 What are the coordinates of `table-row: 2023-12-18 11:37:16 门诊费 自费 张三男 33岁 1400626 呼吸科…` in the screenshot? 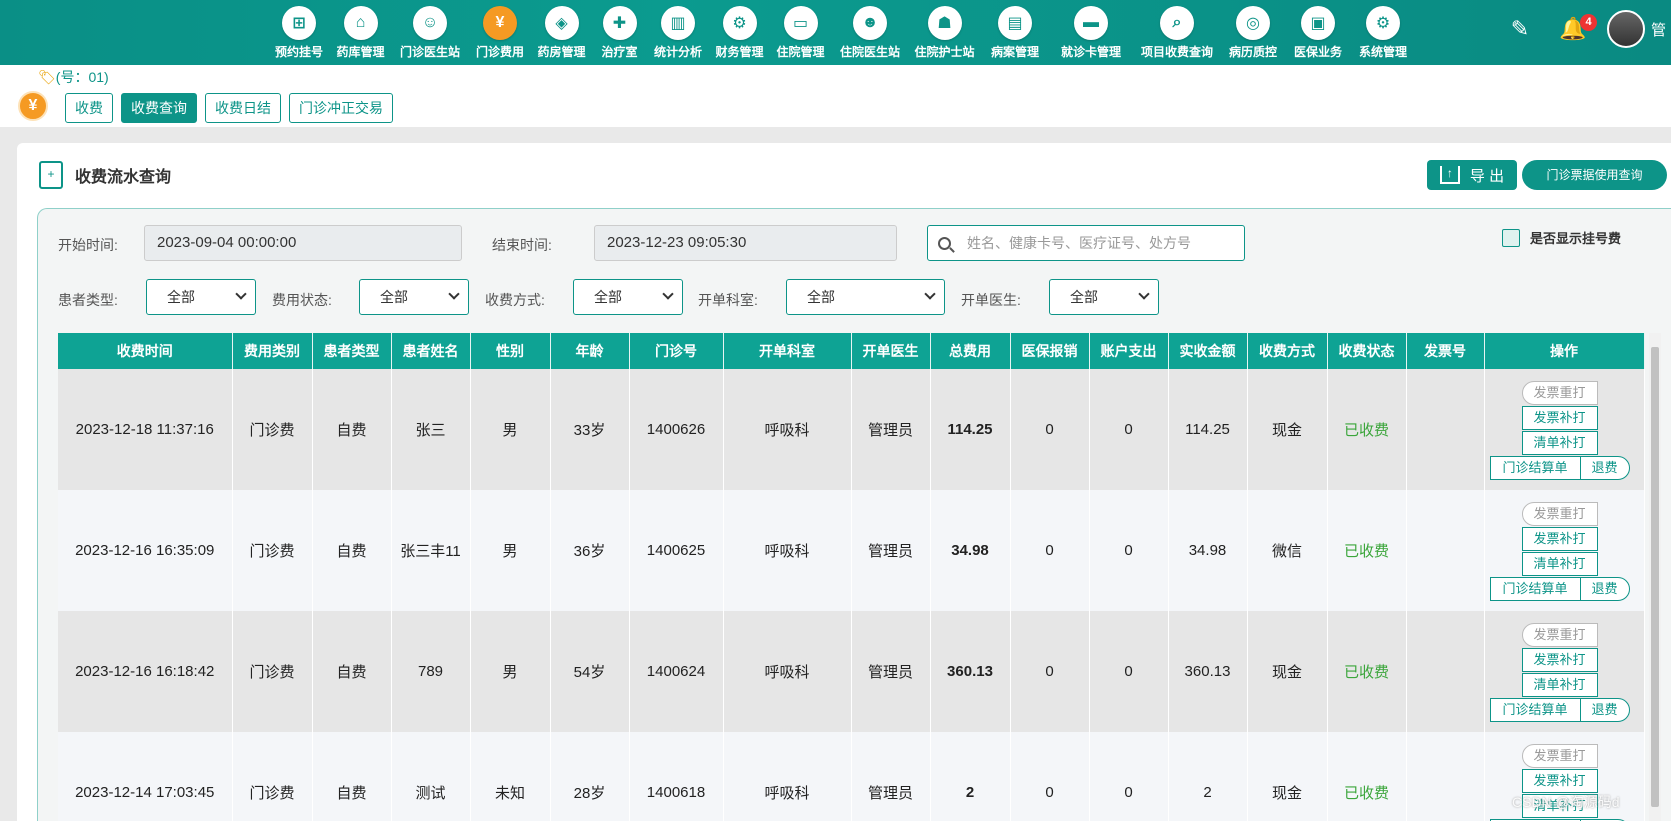 It's located at (851, 429).